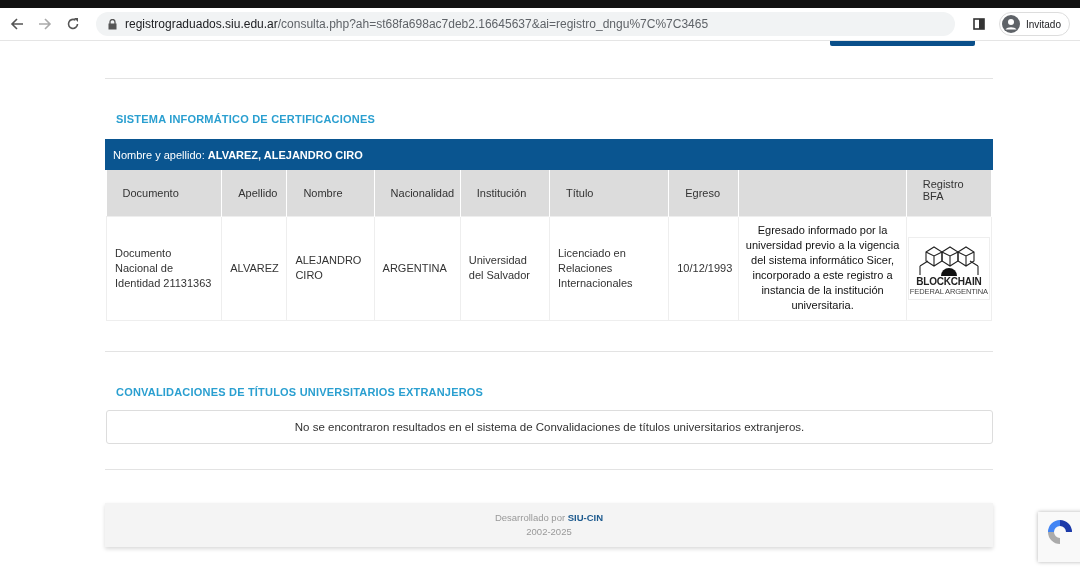  What do you see at coordinates (549, 531) in the screenshot?
I see `years-text: 2002-2025` at bounding box center [549, 531].